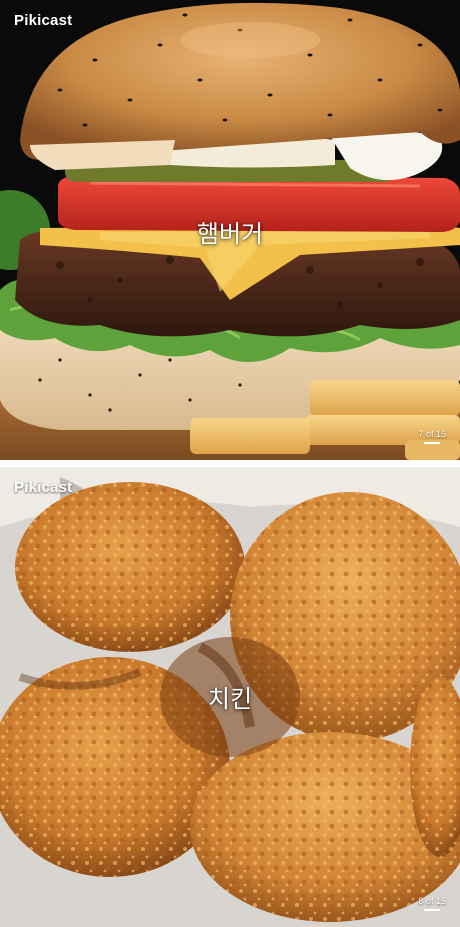 Image resolution: width=460 pixels, height=927 pixels. What do you see at coordinates (230, 234) in the screenshot?
I see `slide-caption: 햄버거` at bounding box center [230, 234].